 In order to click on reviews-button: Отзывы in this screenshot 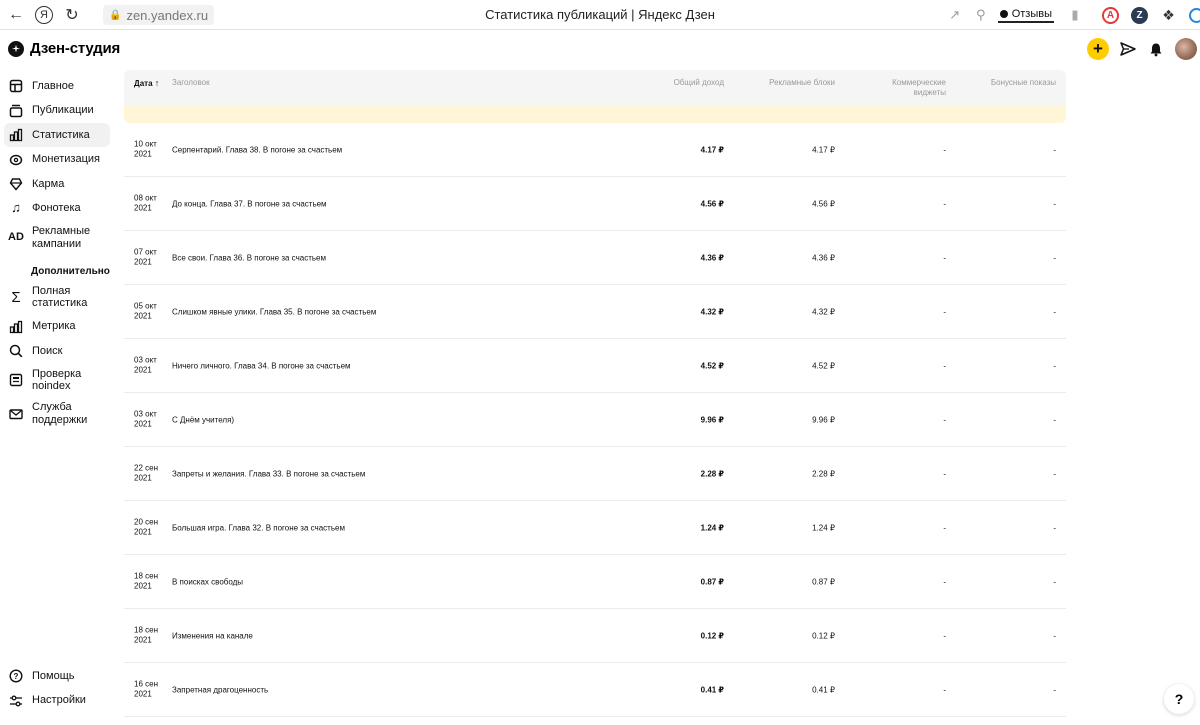, I will do `click(1025, 15)`.